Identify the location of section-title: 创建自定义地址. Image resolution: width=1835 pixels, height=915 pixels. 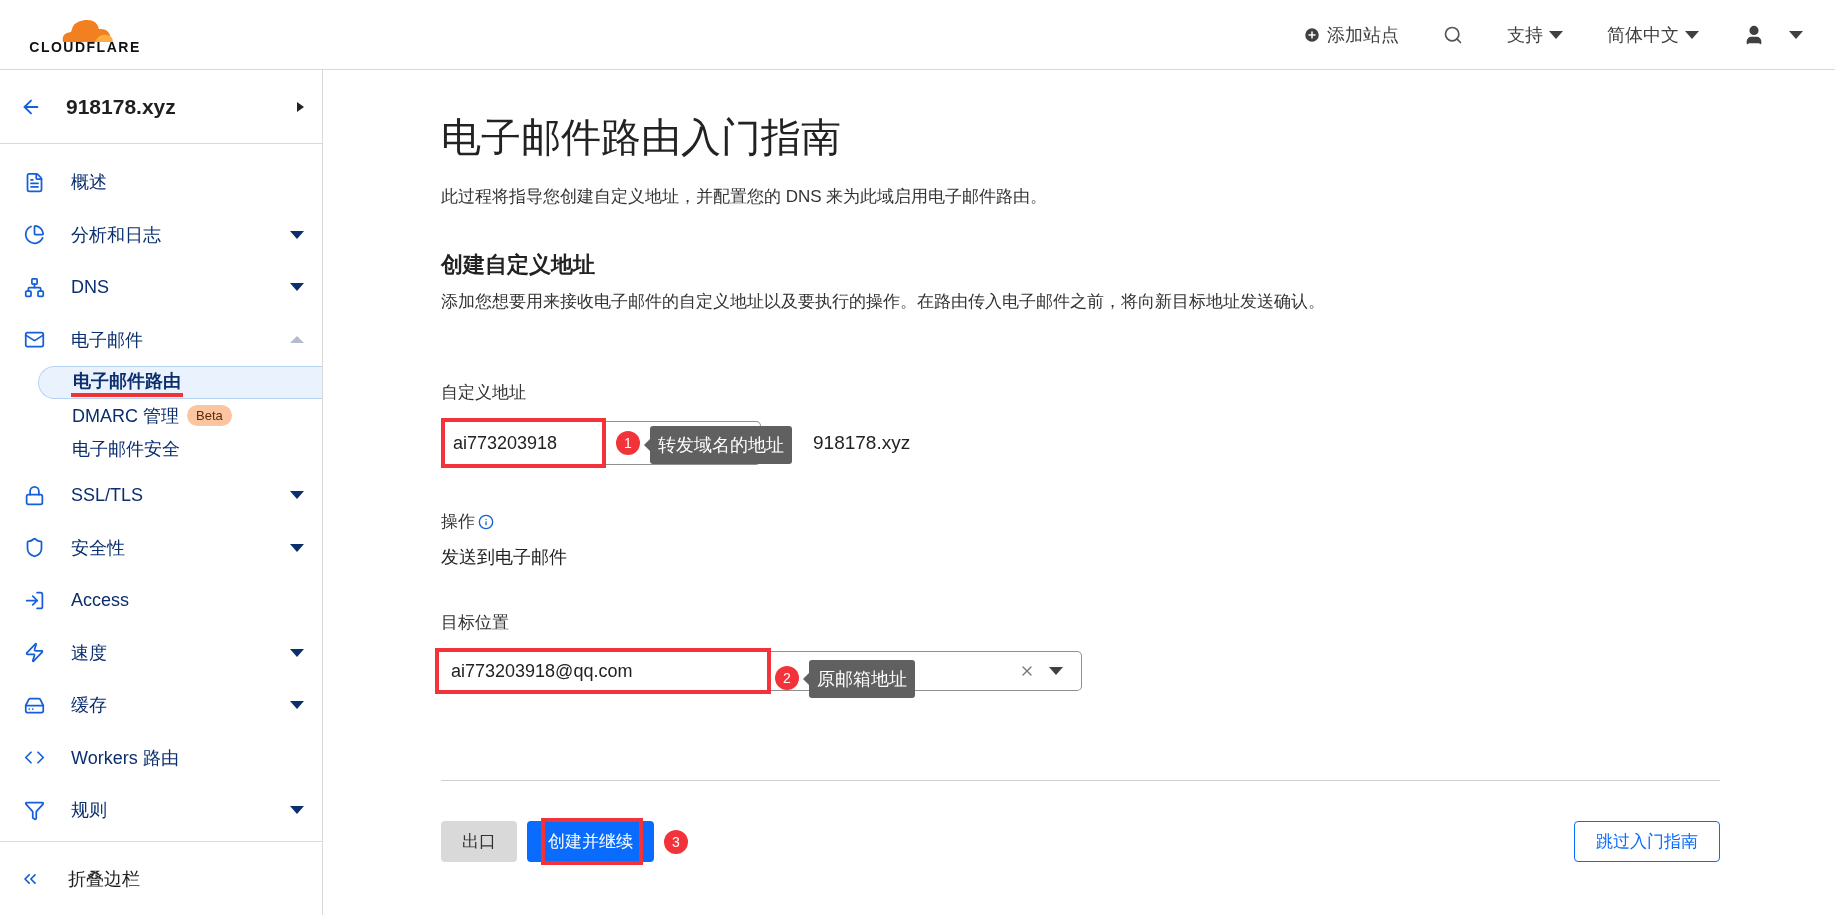
(518, 265).